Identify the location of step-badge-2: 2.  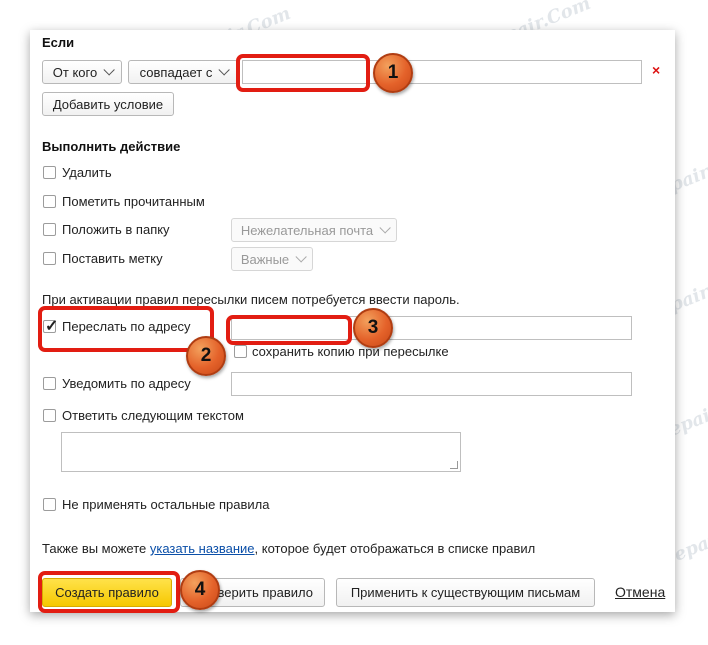
(206, 356).